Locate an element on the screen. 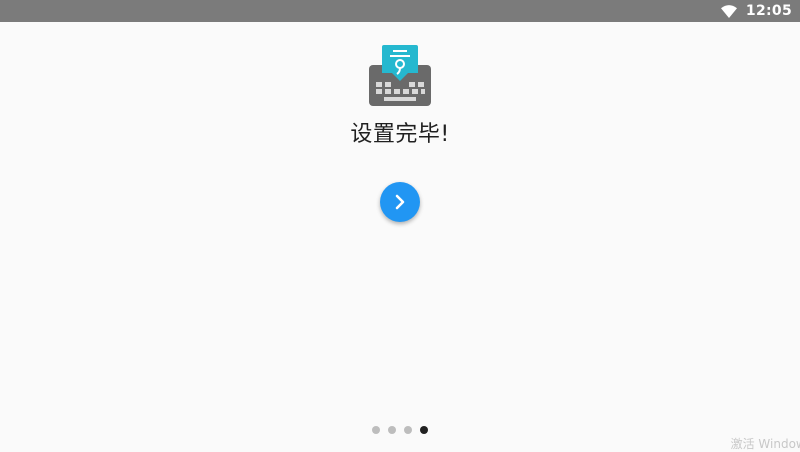 The width and height of the screenshot is (800, 452). status-time: 12:05 is located at coordinates (768, 11).